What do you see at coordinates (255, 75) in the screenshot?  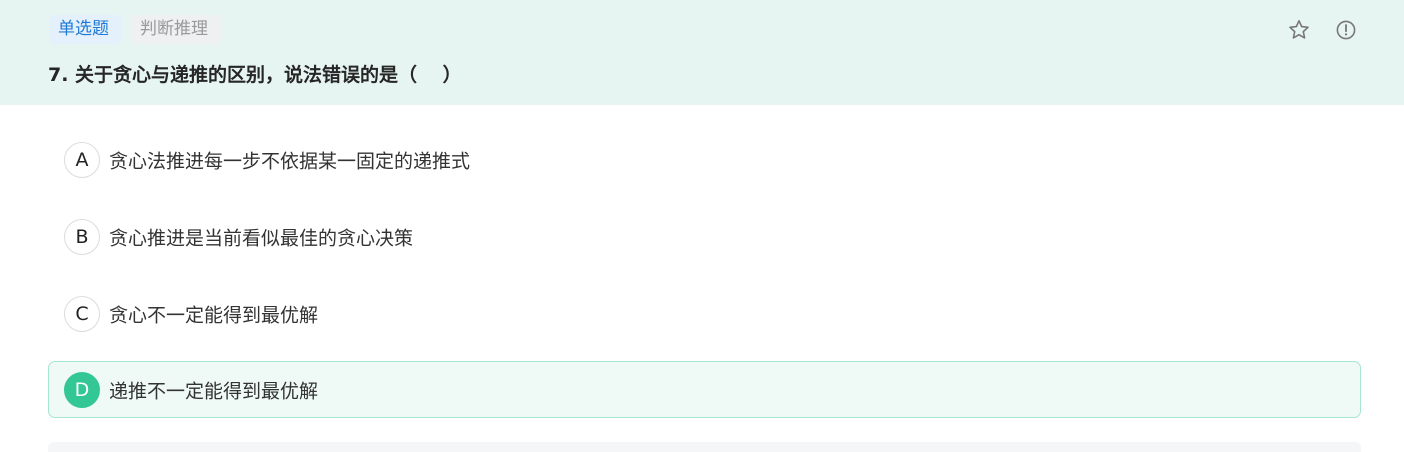 I see `question-title: 7. 关于贪心与递推的区别，说法错误的是（ ）` at bounding box center [255, 75].